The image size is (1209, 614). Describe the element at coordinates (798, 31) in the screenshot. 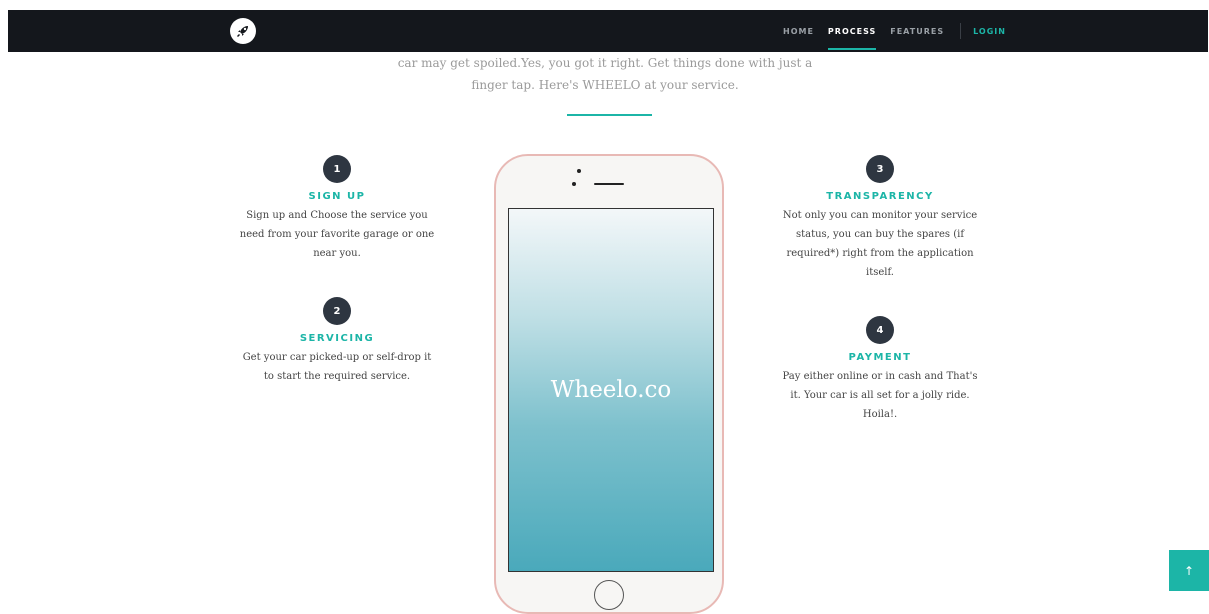

I see `nav-home: HOME` at that location.